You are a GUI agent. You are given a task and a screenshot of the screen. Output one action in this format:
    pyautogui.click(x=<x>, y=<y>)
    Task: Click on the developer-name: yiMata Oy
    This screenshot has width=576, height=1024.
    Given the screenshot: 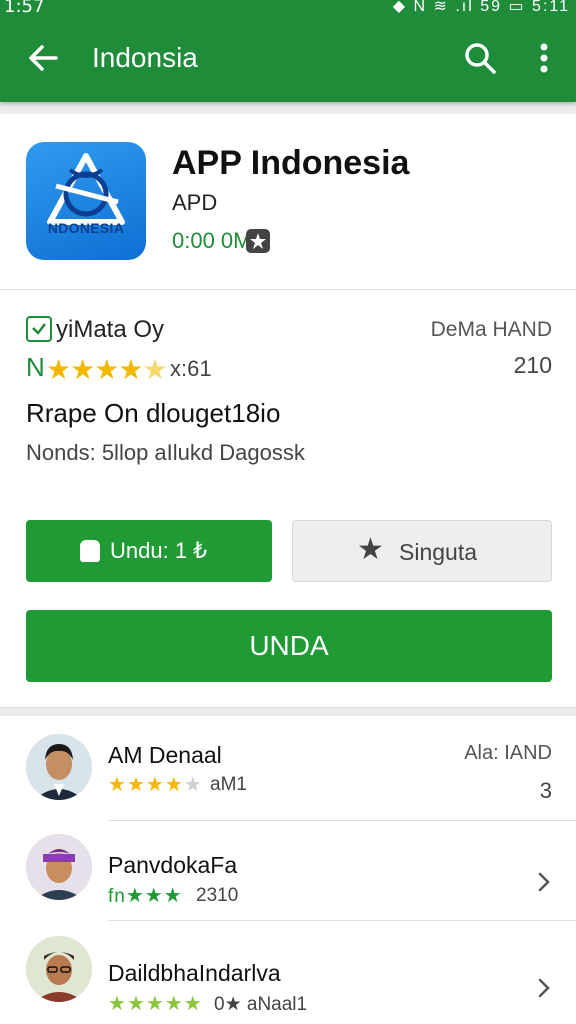 What is the action you would take?
    pyautogui.click(x=110, y=330)
    